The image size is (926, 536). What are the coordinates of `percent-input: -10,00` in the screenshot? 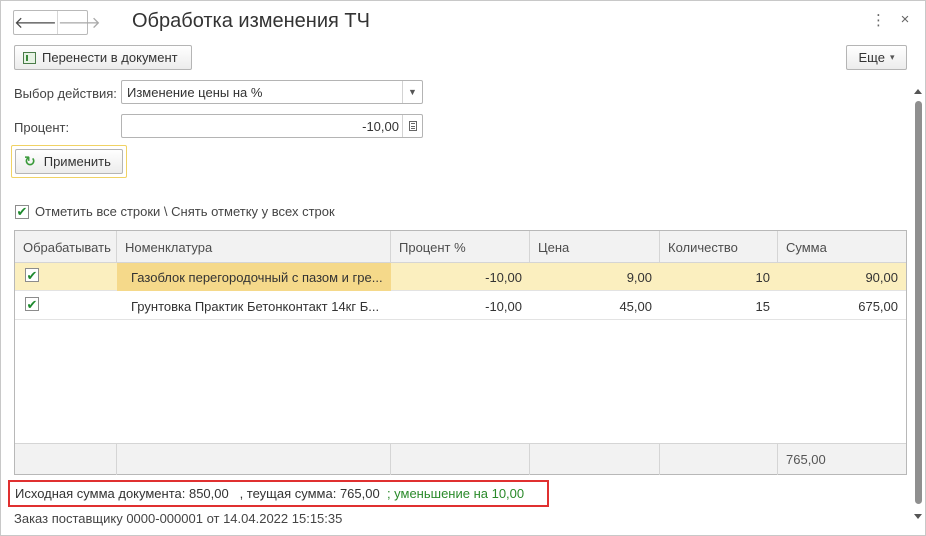 It's located at (272, 126).